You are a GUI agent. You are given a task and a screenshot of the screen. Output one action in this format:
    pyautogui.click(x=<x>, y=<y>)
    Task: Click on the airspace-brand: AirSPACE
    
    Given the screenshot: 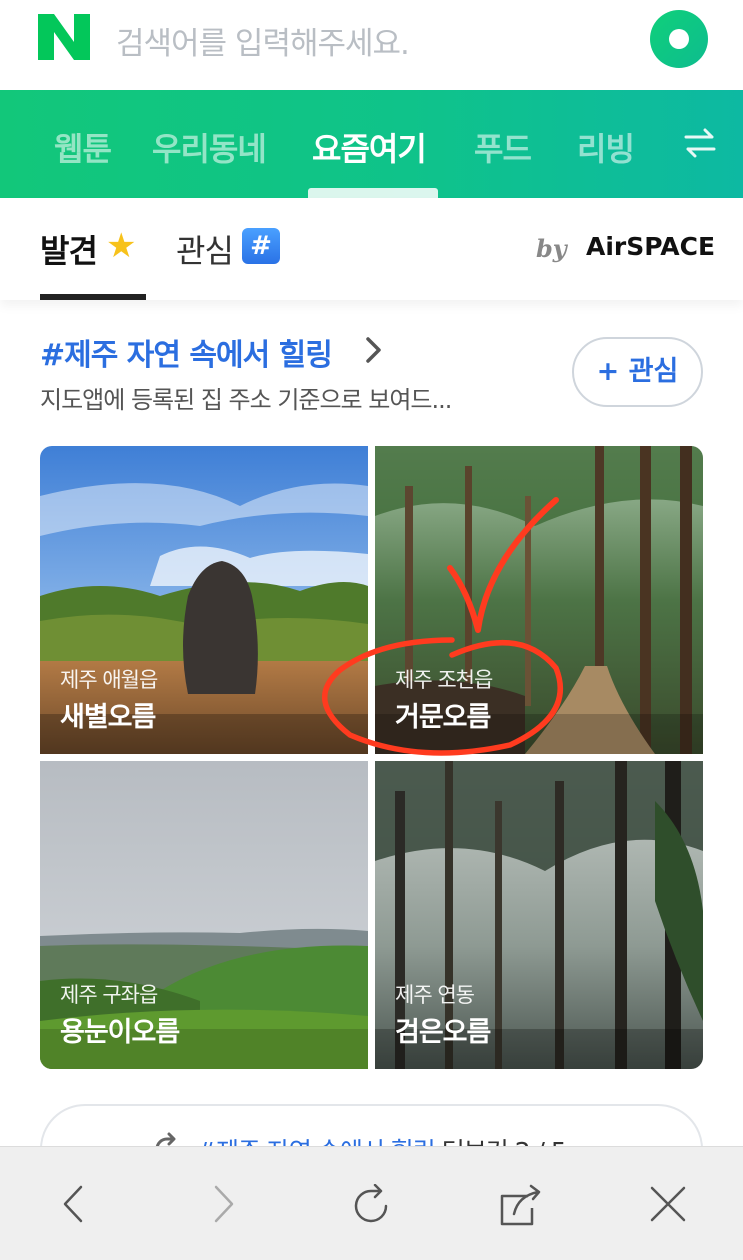 What is the action you would take?
    pyautogui.click(x=650, y=246)
    